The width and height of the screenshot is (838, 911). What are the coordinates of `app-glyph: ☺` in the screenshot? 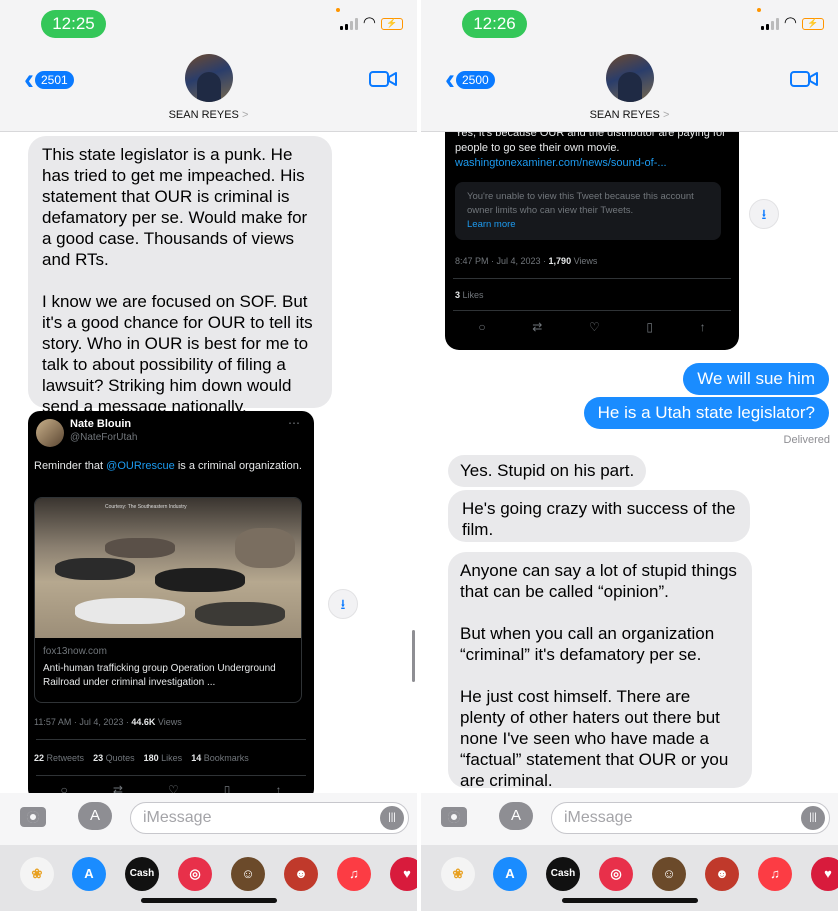 It's located at (669, 873).